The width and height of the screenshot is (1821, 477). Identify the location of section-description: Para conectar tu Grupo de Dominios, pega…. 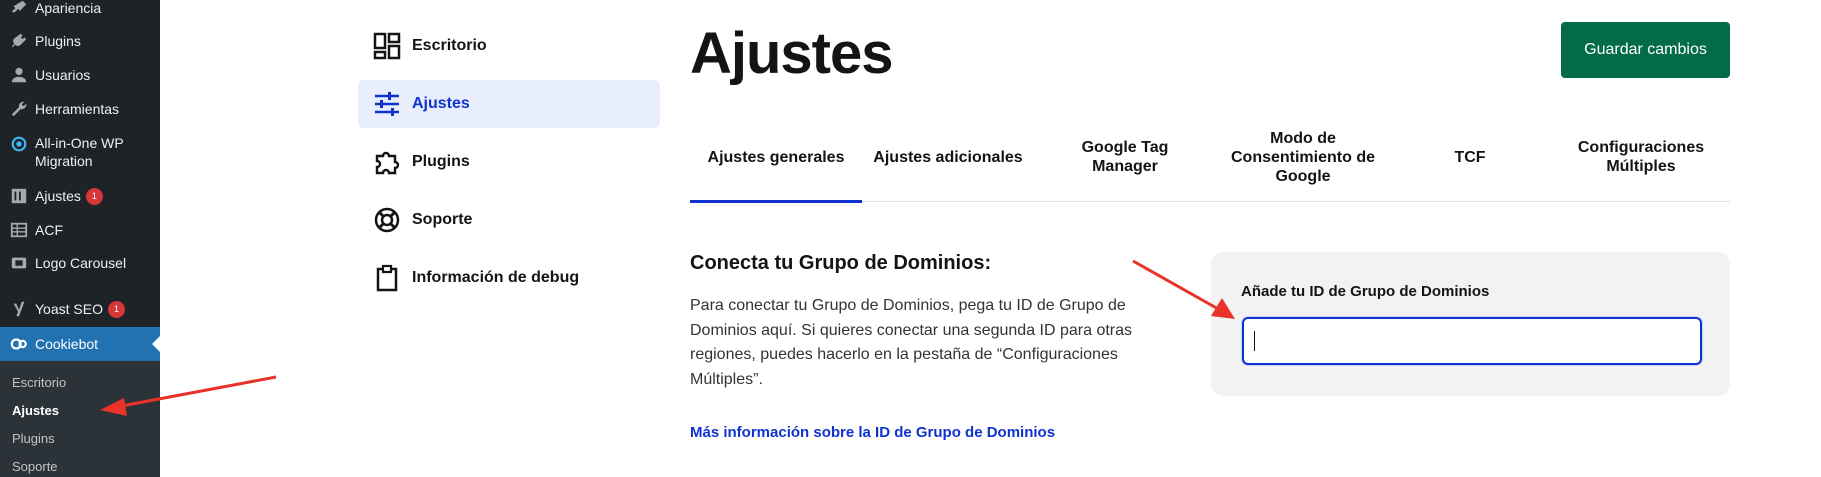
(911, 342).